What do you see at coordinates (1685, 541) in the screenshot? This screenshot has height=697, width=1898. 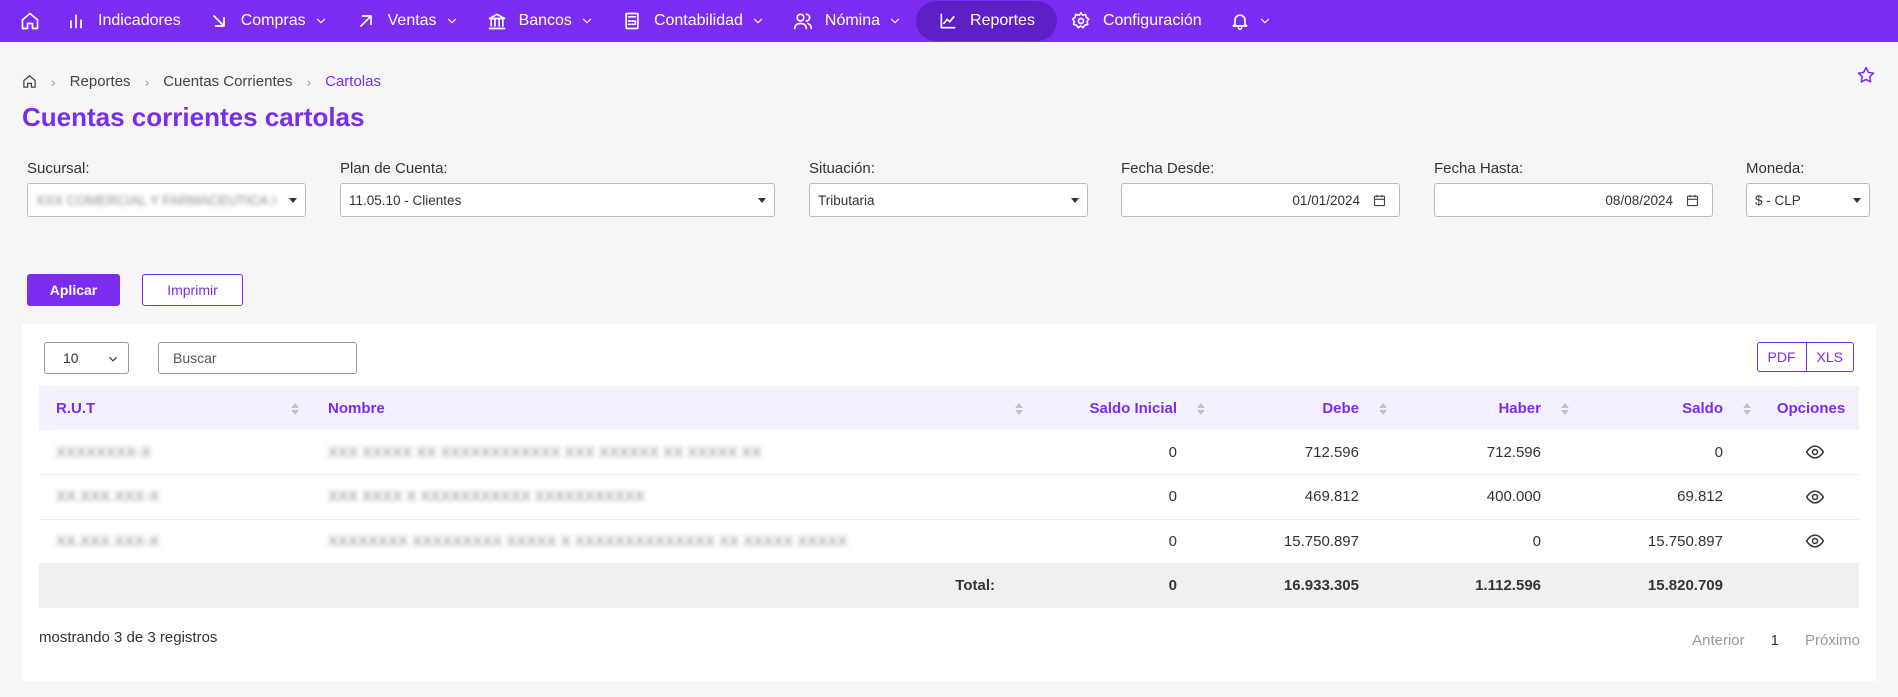 I see `saldo-cell: 15.750.897` at bounding box center [1685, 541].